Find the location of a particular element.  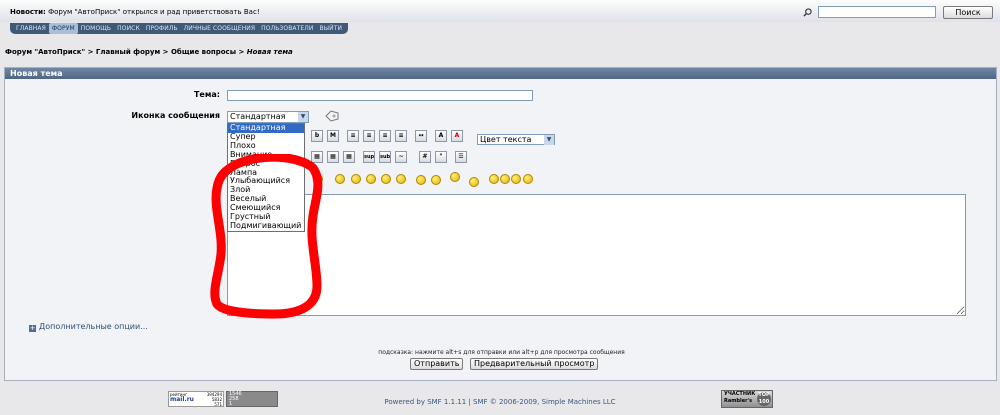

align-center-icon: ≡ is located at coordinates (369, 136).